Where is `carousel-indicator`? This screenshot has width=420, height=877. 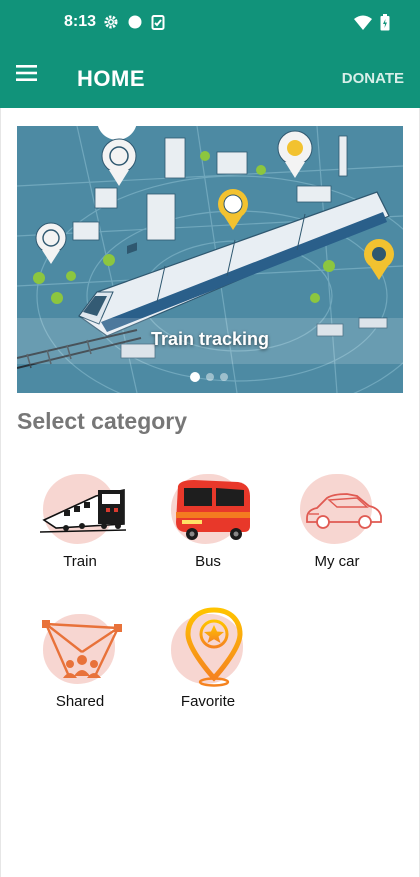
carousel-indicator is located at coordinates (209, 377).